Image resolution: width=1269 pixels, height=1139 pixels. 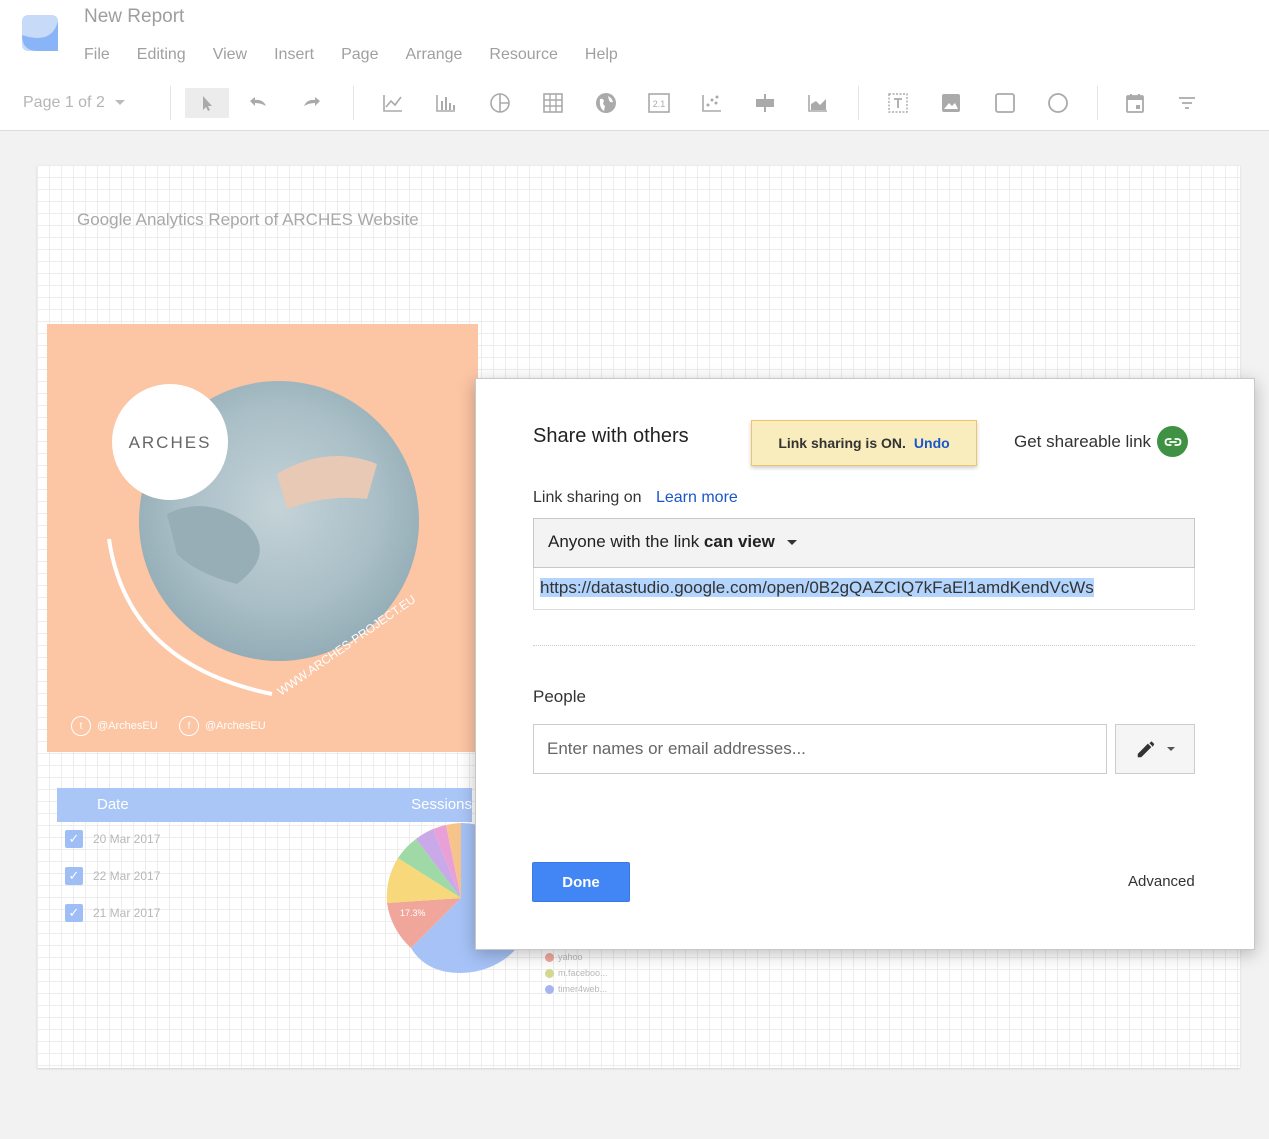 I want to click on area-chart-button, so click(x=818, y=103).